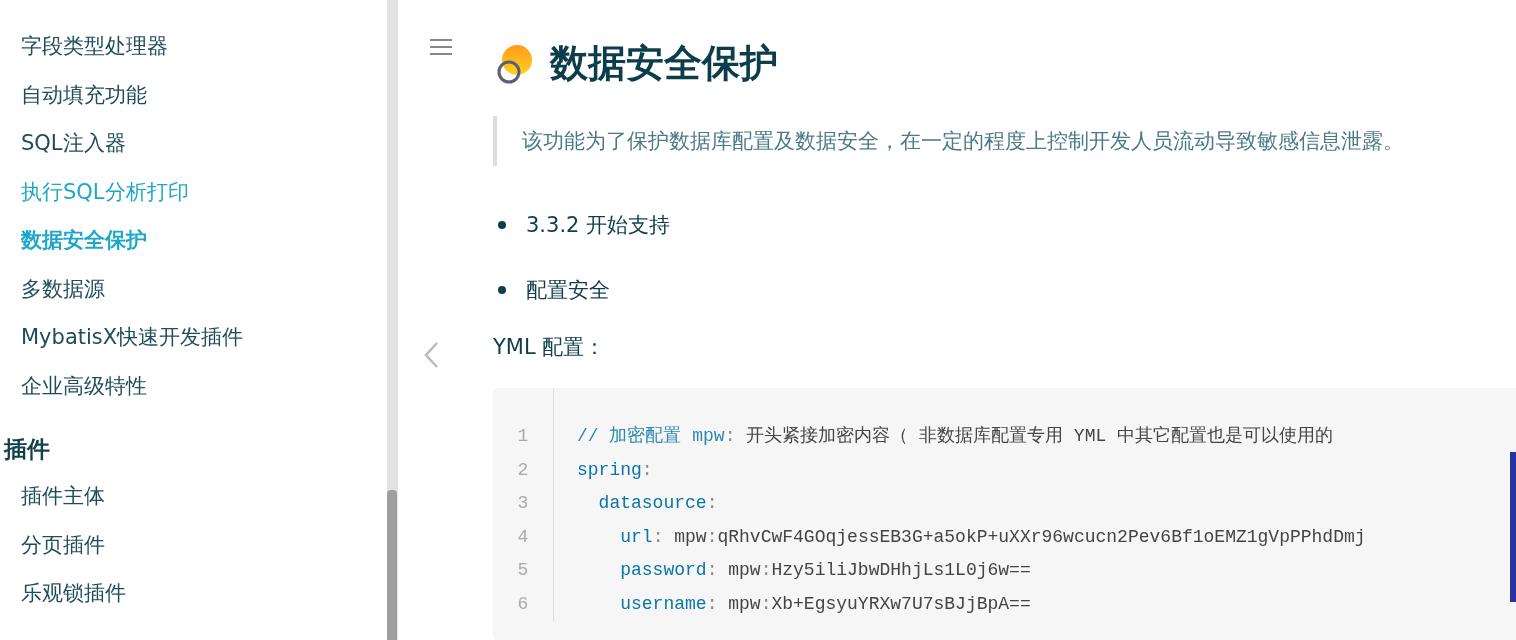 The width and height of the screenshot is (1516, 640). I want to click on code-line: url: mpw:qRhvCwF4GOqjessEB3G+a5okP+uXXr96wcucn2Pev6Bf1oEMZ1gVpPPhdDmj, so click(992, 537).